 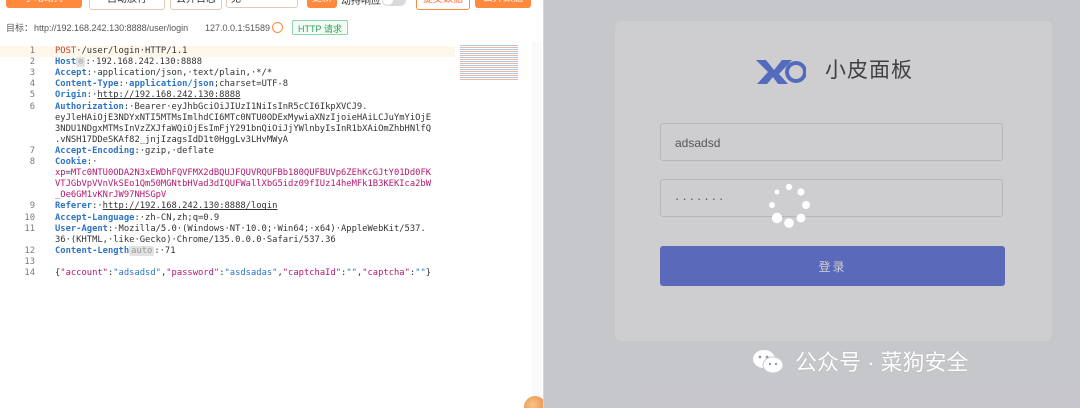 What do you see at coordinates (111, 28) in the screenshot?
I see `target-url: http://192.168.242.130:8888/user/login` at bounding box center [111, 28].